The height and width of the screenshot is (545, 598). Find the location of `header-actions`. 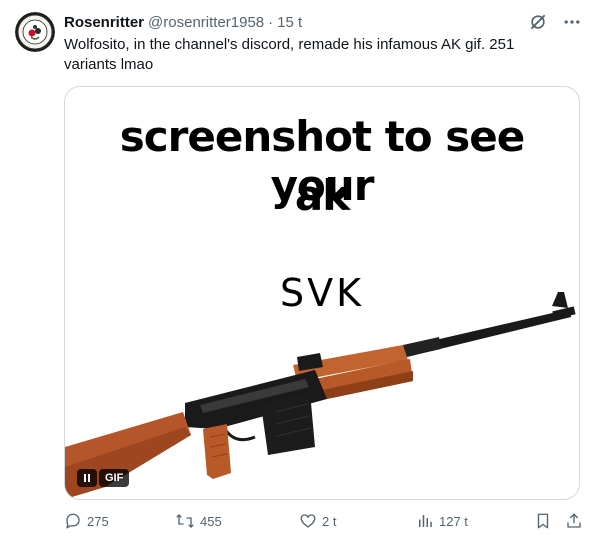

header-actions is located at coordinates (555, 22).